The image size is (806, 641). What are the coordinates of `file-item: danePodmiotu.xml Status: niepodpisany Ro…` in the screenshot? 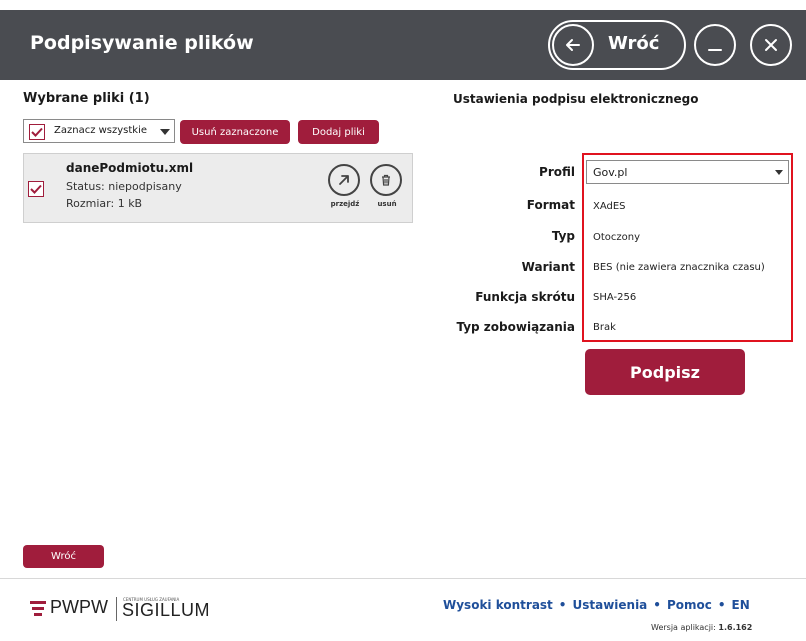 It's located at (218, 188).